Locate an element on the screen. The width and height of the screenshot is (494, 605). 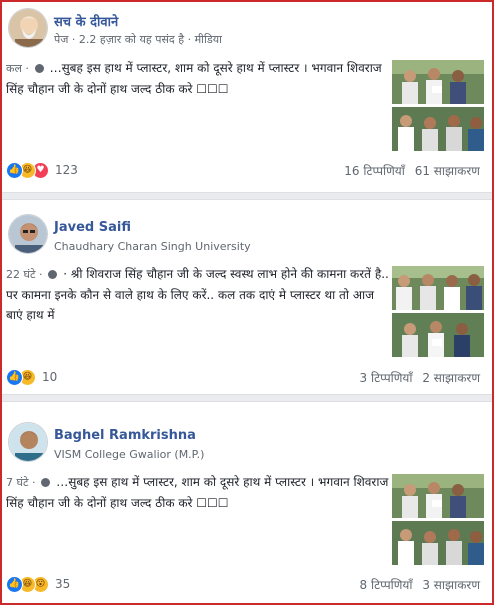
reaction-count: 35 is located at coordinates (63, 584).